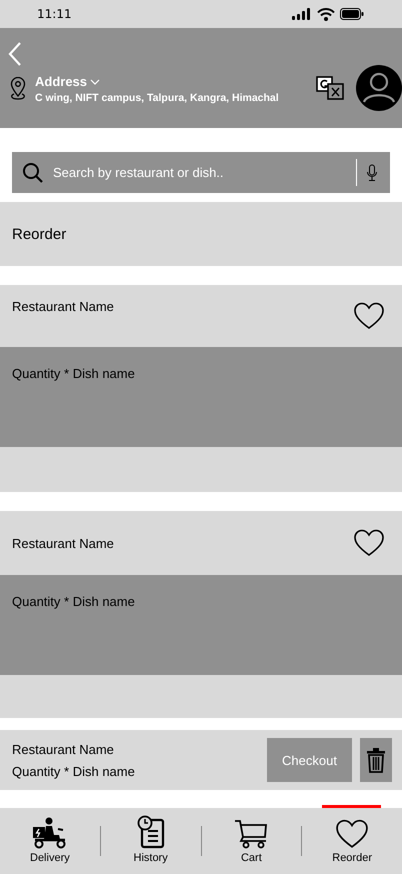 Image resolution: width=402 pixels, height=874 pixels. I want to click on location-pin-icon, so click(18, 89).